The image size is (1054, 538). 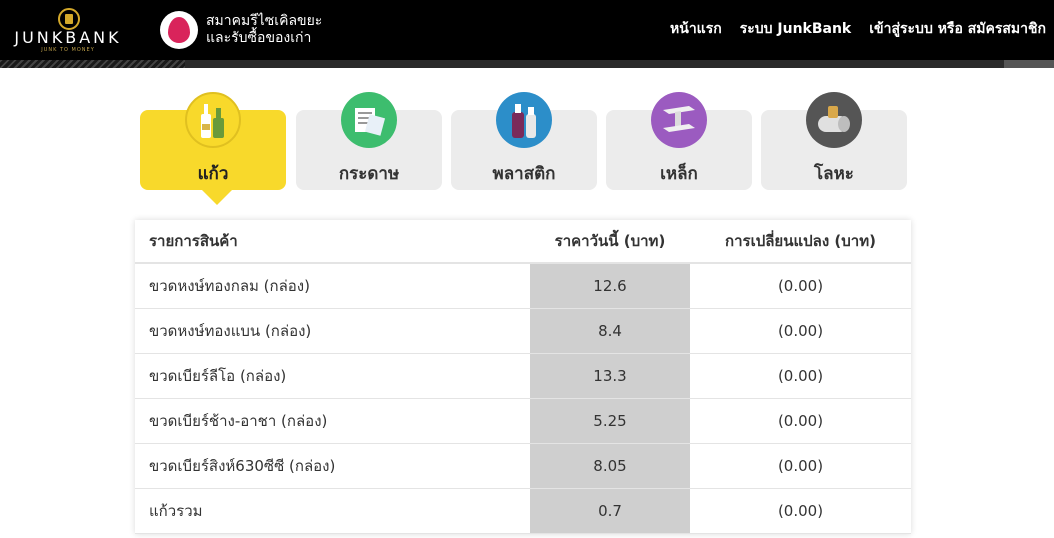 I want to click on row-price: 8.05, so click(x=610, y=466).